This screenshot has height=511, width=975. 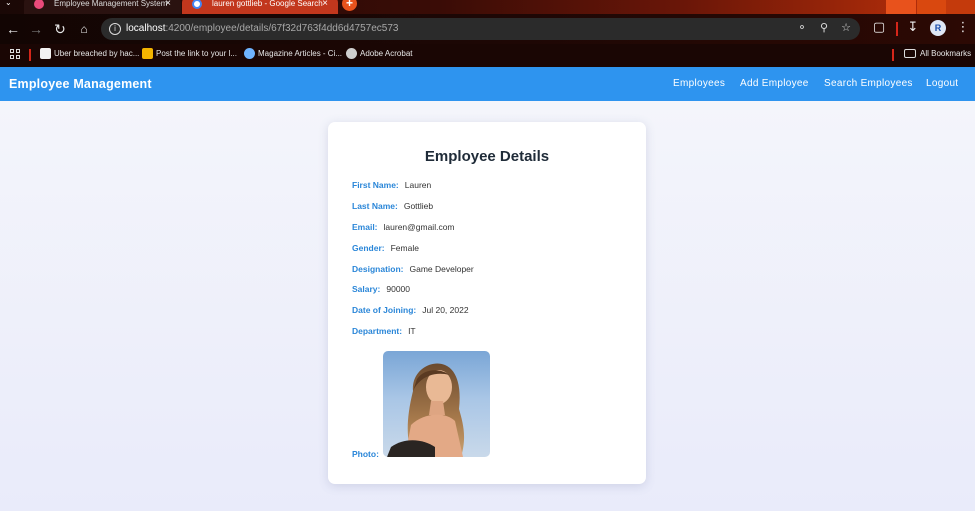 What do you see at coordinates (897, 29) in the screenshot?
I see `toolbar-divider` at bounding box center [897, 29].